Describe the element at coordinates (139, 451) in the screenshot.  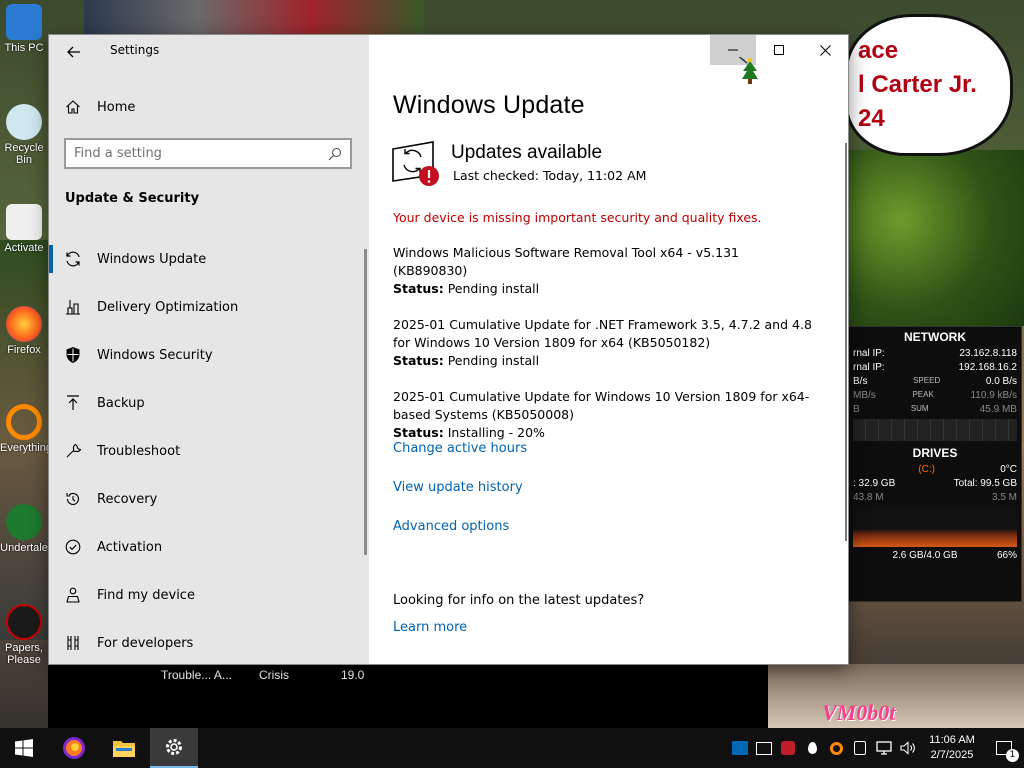
I see `nav-label-troubleshoot: Troubleshoot` at that location.